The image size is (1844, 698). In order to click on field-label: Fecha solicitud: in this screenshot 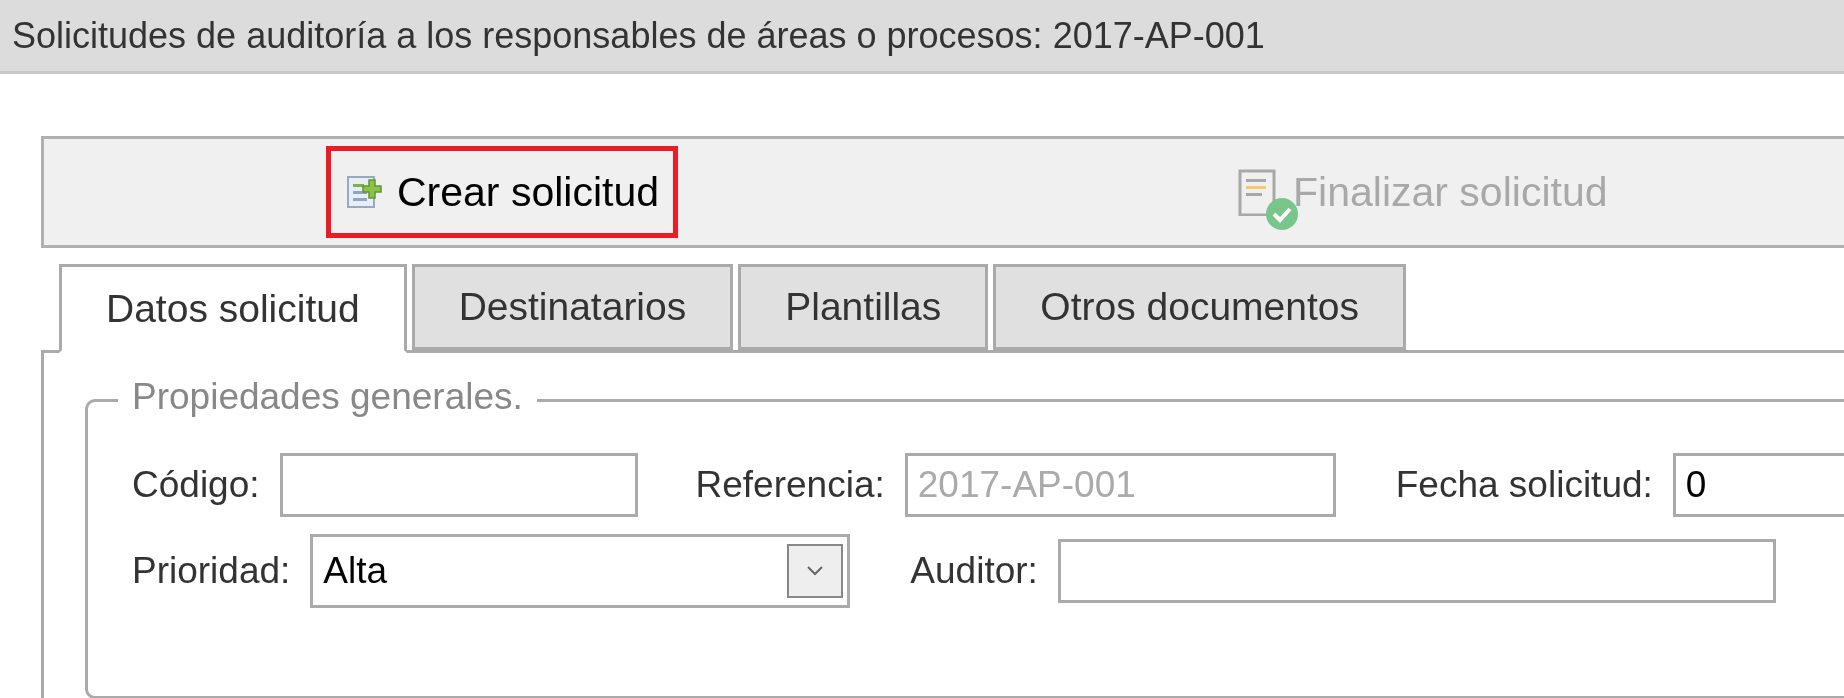, I will do `click(1524, 485)`.